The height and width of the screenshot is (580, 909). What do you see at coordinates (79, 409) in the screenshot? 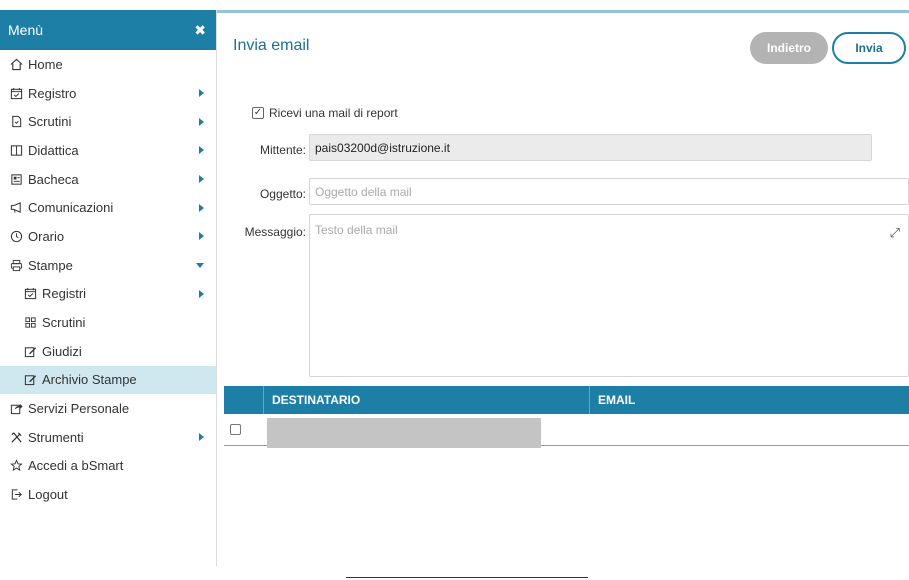
I see `sidebar-item-label: Servizi Personale` at bounding box center [79, 409].